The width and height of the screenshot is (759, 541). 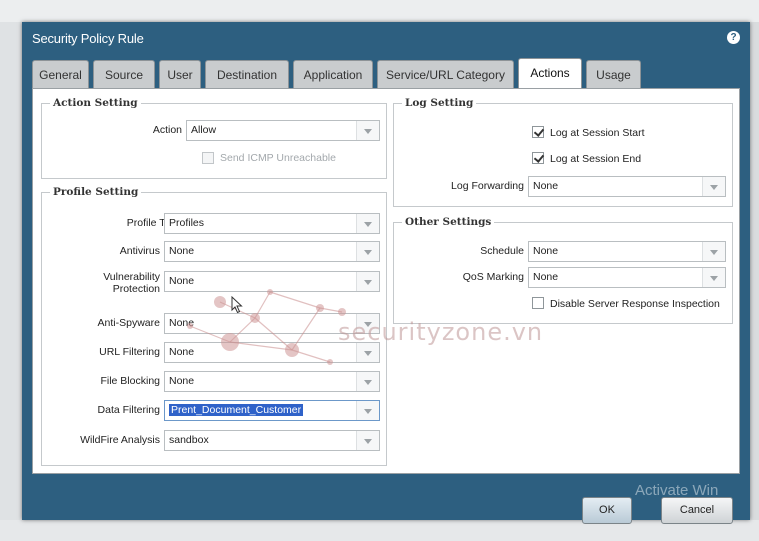 I want to click on data-filtering-select: Prent_Document_Customer, so click(x=272, y=410).